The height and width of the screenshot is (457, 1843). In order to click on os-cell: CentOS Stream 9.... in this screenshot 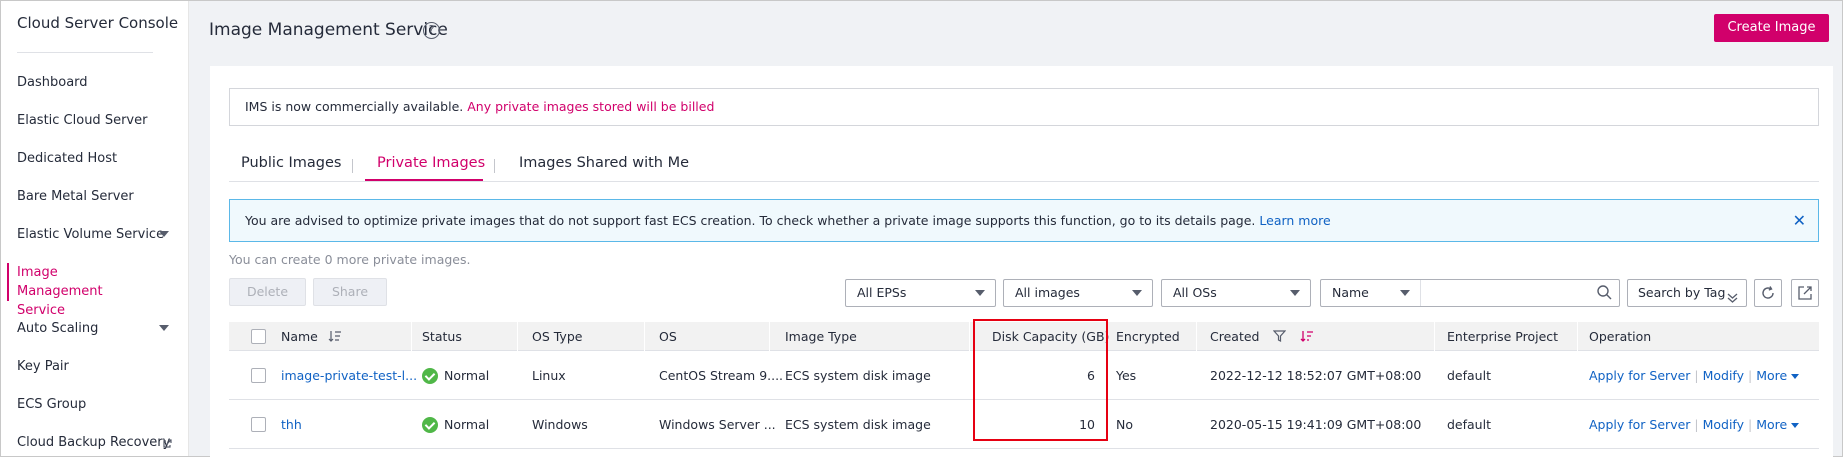, I will do `click(721, 375)`.